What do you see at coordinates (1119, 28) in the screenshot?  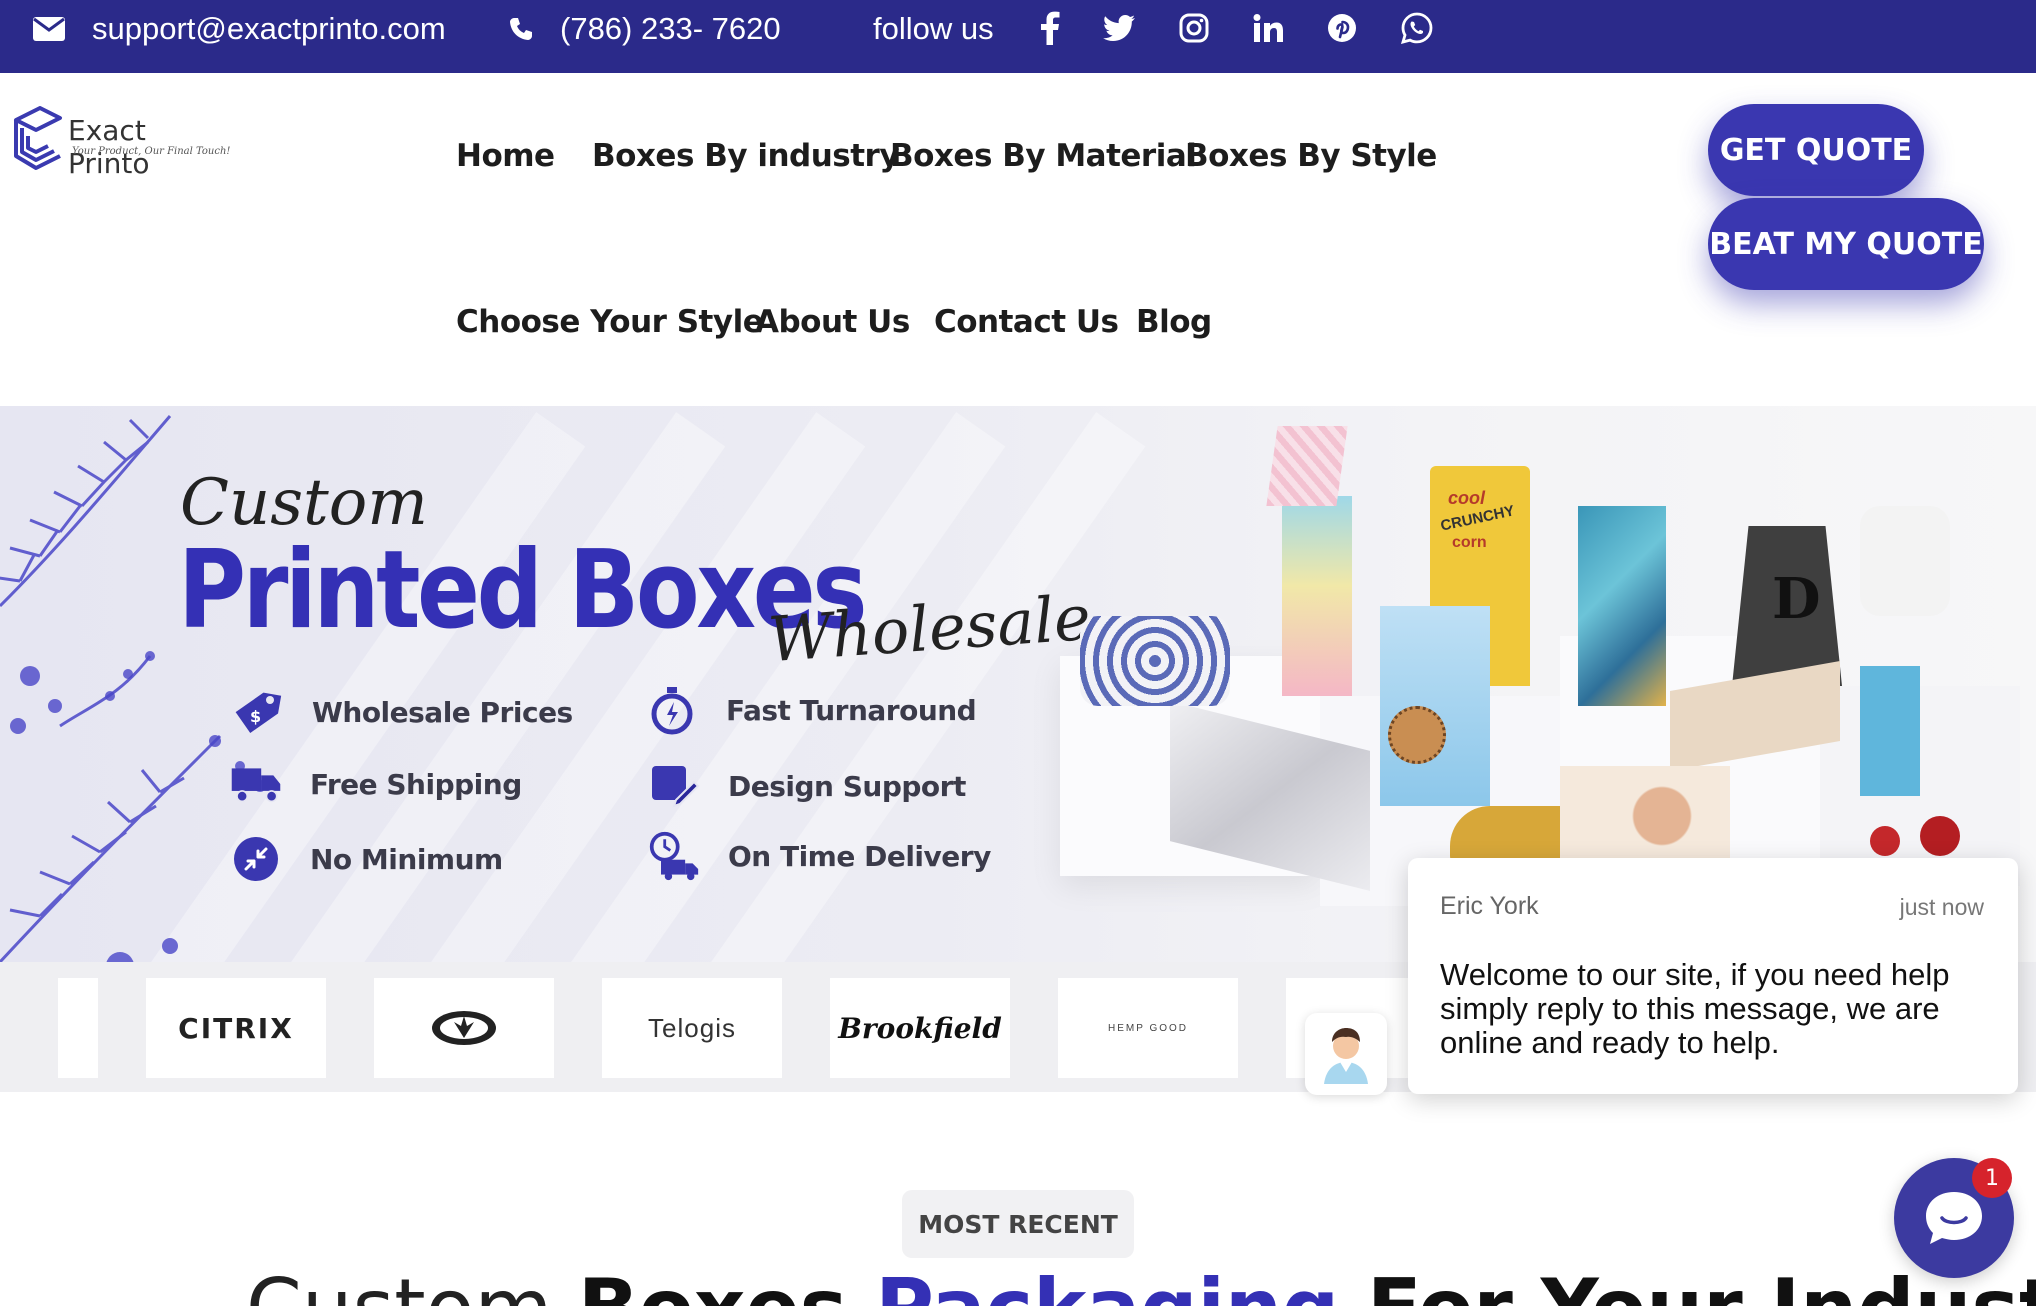 I see `twitter-icon` at bounding box center [1119, 28].